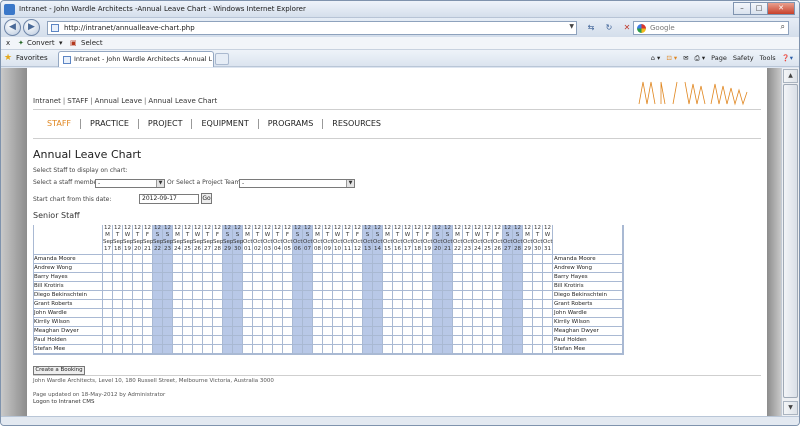  What do you see at coordinates (781, 8) in the screenshot?
I see `close-icon: ✕` at bounding box center [781, 8].